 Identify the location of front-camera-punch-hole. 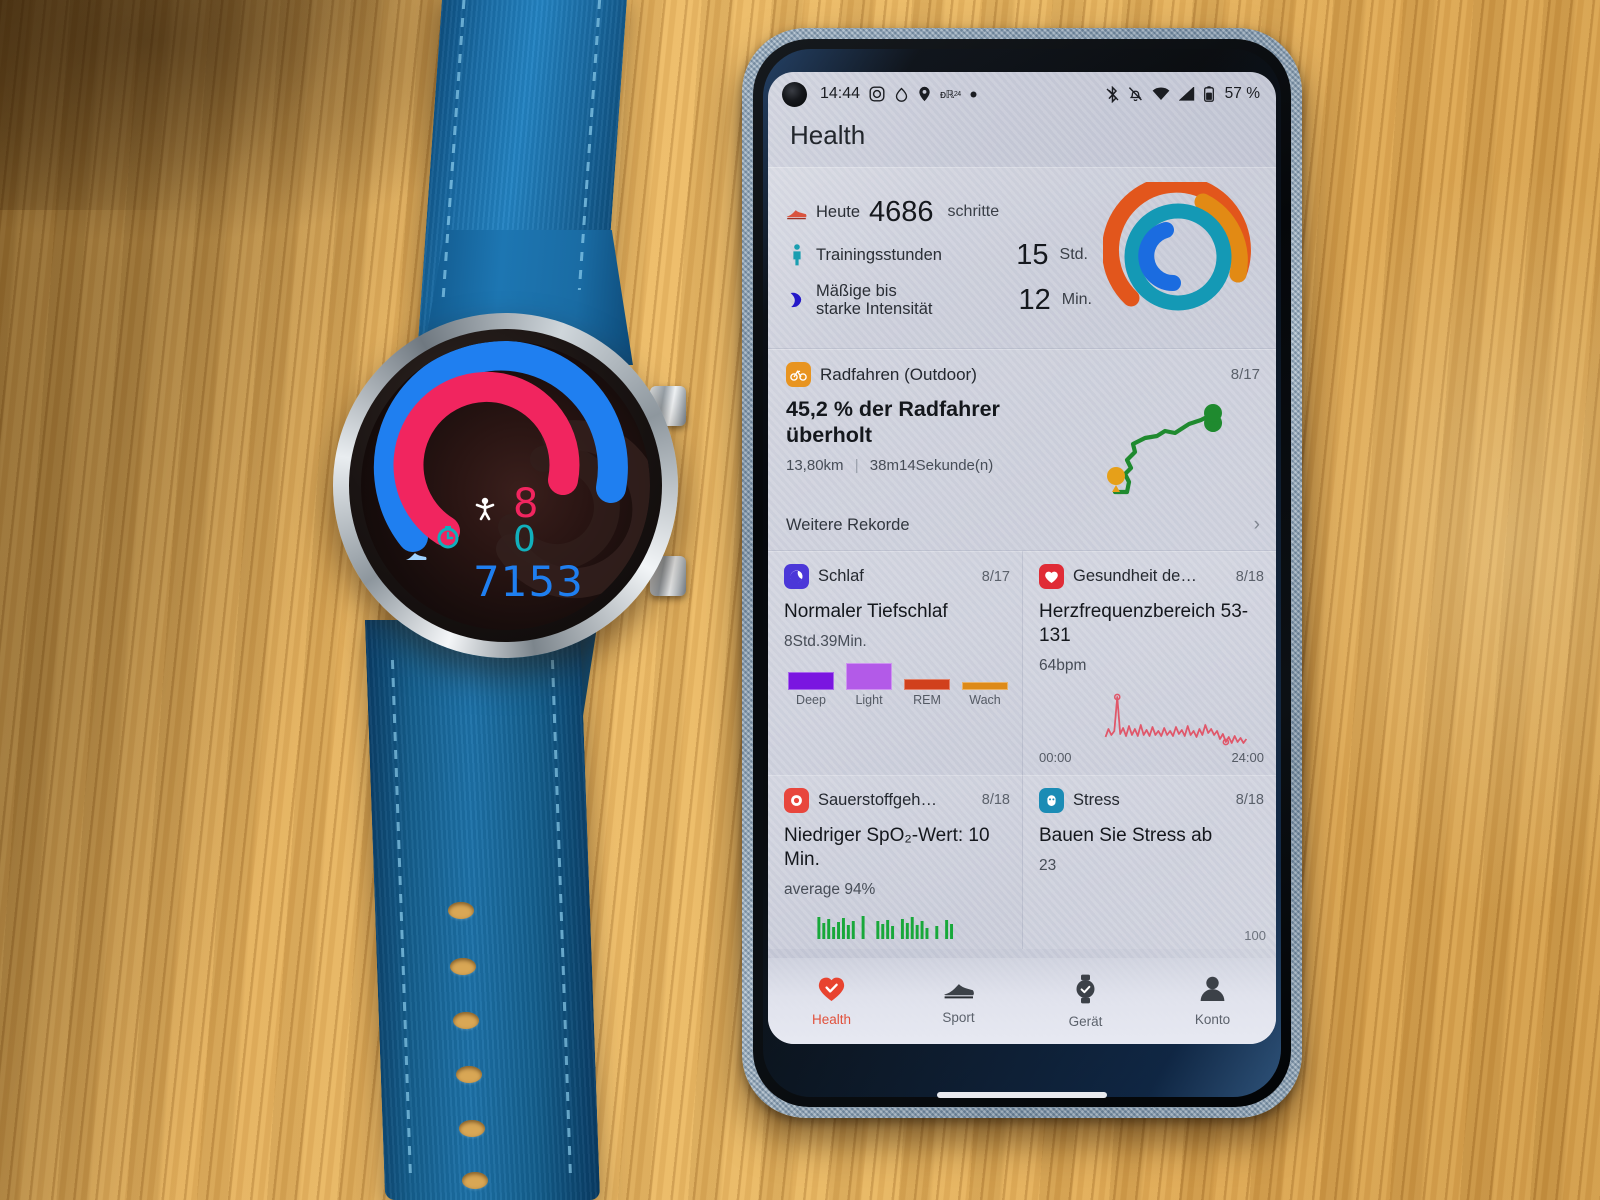
(794, 94).